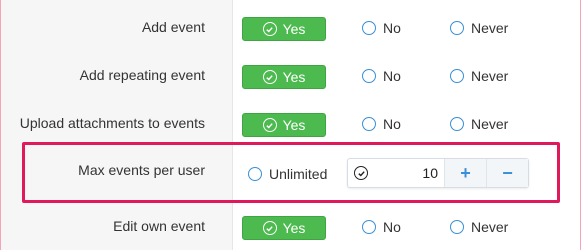 This screenshot has width=581, height=250. What do you see at coordinates (409, 173) in the screenshot?
I see `stepper-value: 10` at bounding box center [409, 173].